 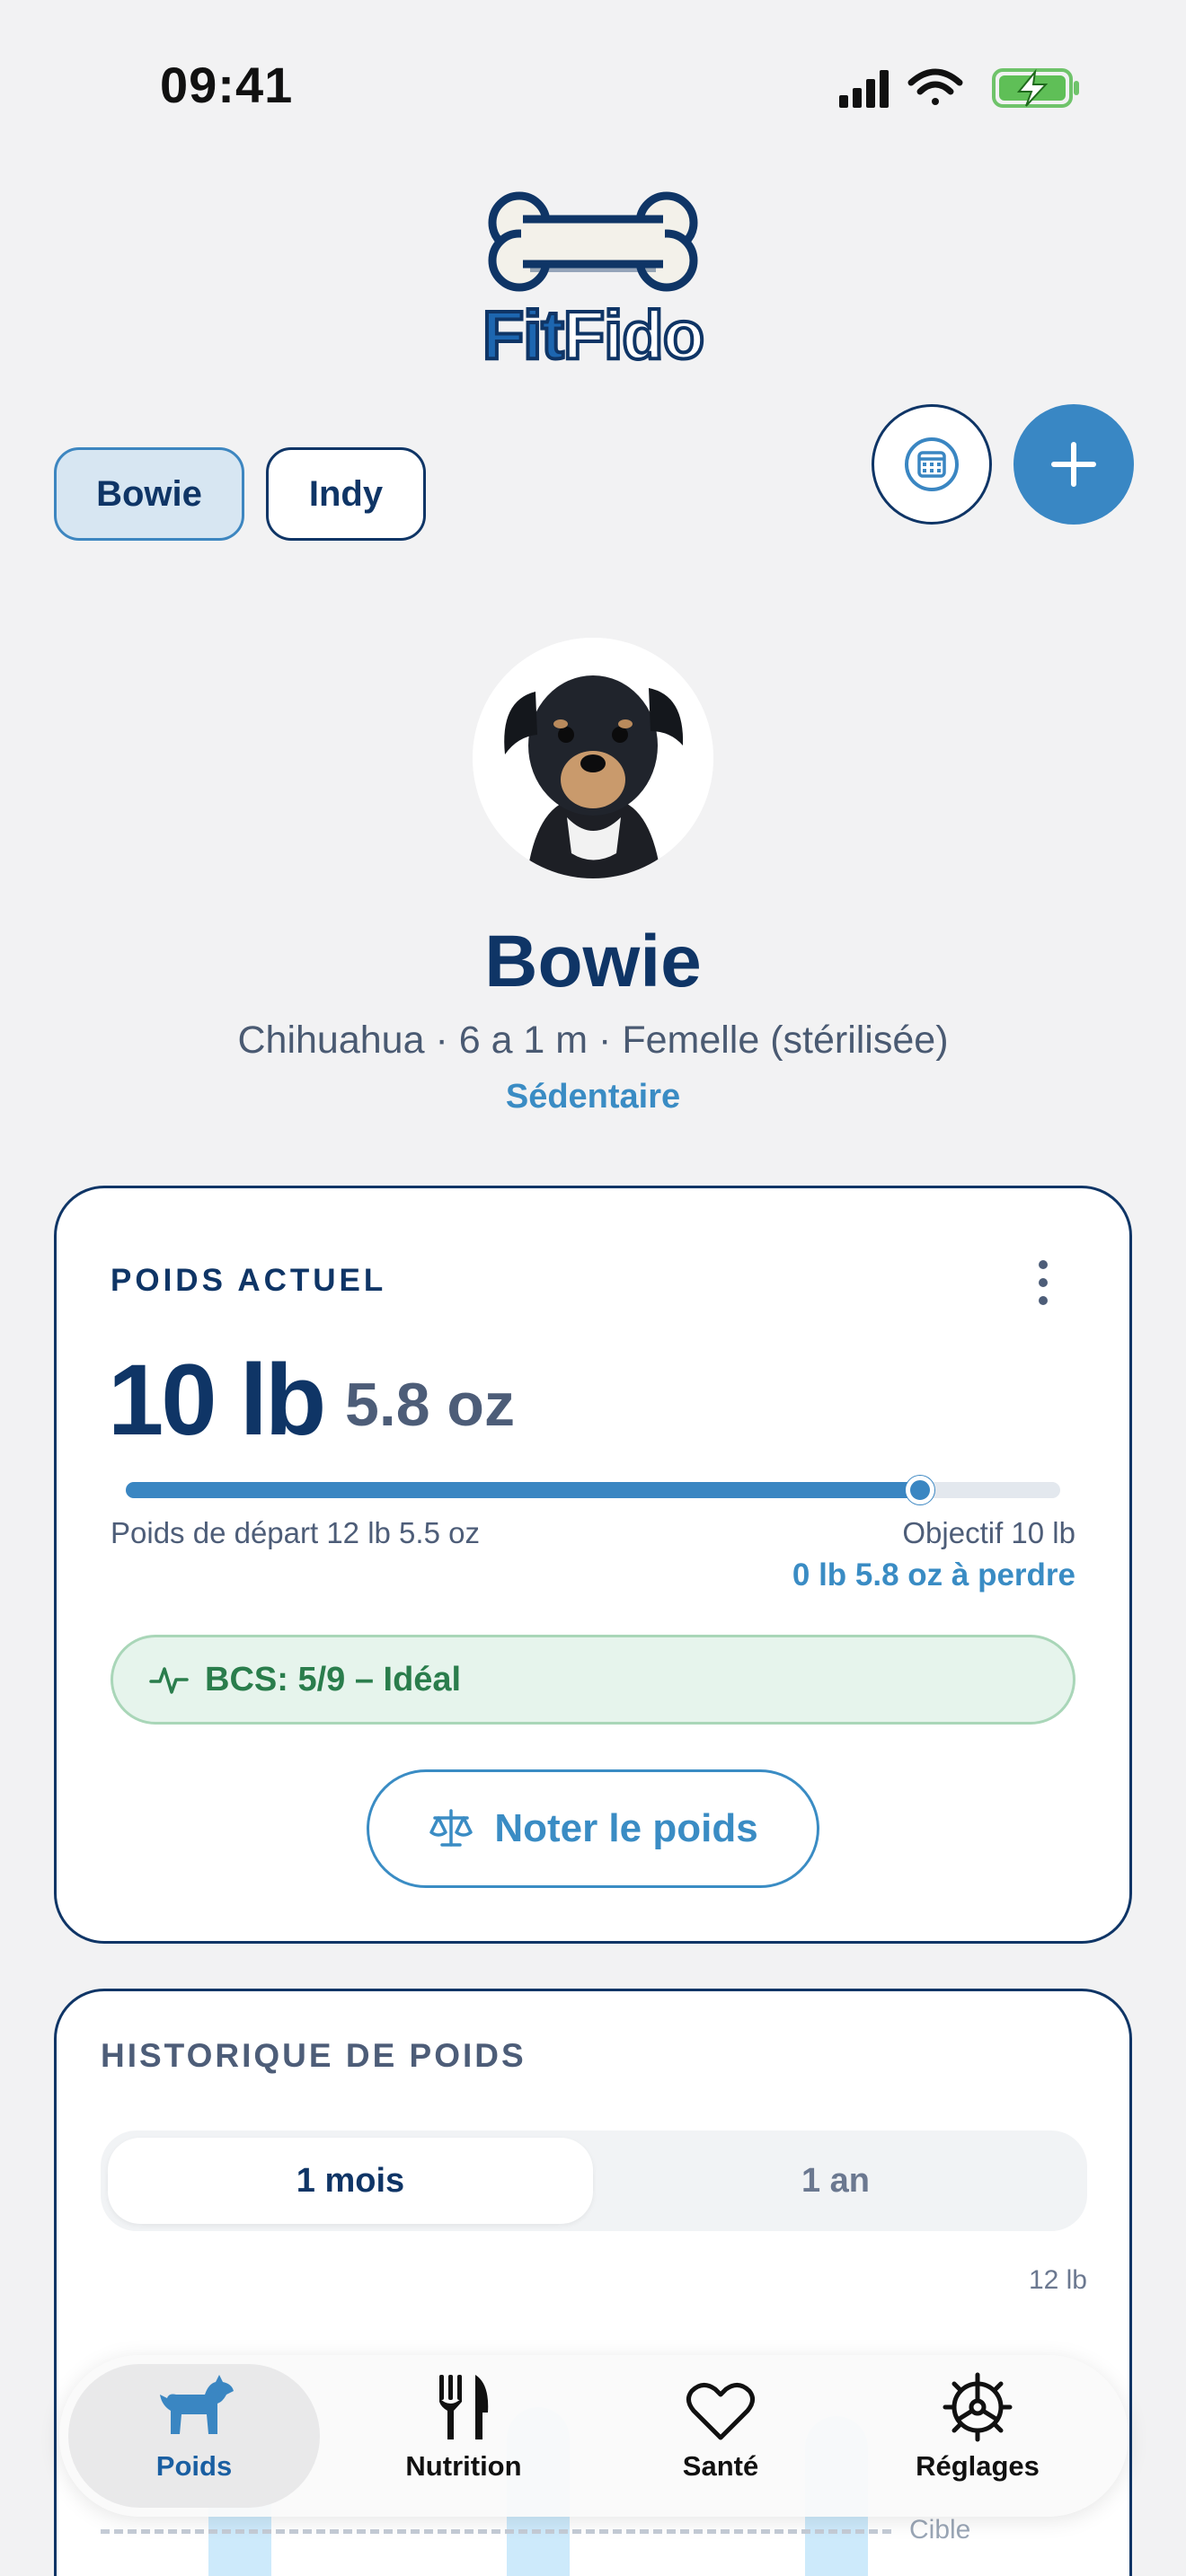 What do you see at coordinates (227, 85) in the screenshot?
I see `status-time: 09:41` at bounding box center [227, 85].